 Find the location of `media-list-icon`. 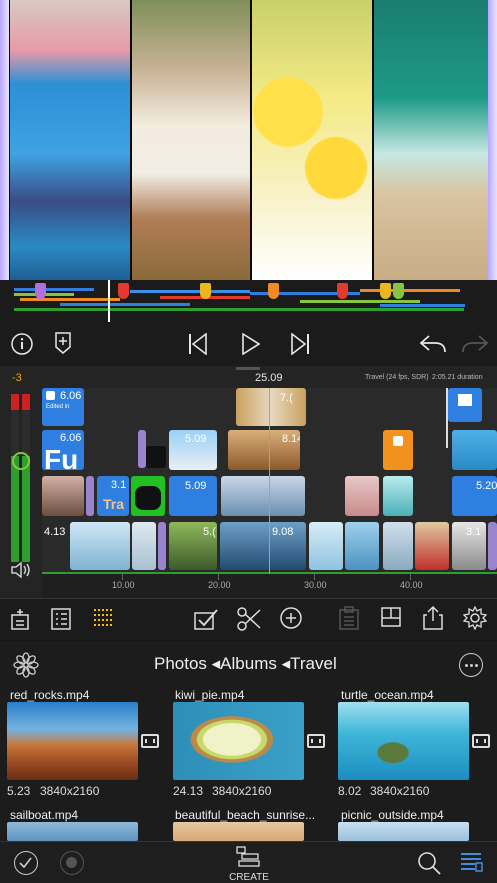

media-list-icon is located at coordinates (472, 863).